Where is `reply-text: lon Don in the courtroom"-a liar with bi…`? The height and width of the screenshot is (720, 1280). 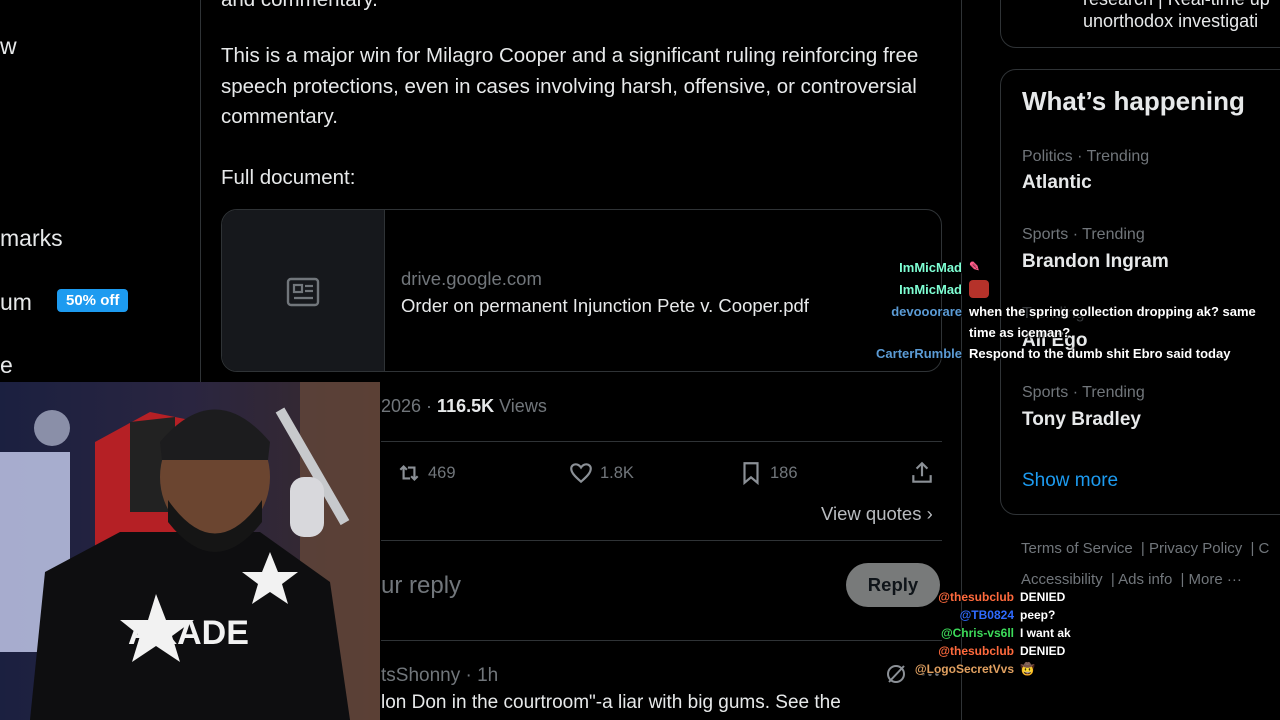 reply-text: lon Don in the courtroom"-a liar with bi… is located at coordinates (611, 702).